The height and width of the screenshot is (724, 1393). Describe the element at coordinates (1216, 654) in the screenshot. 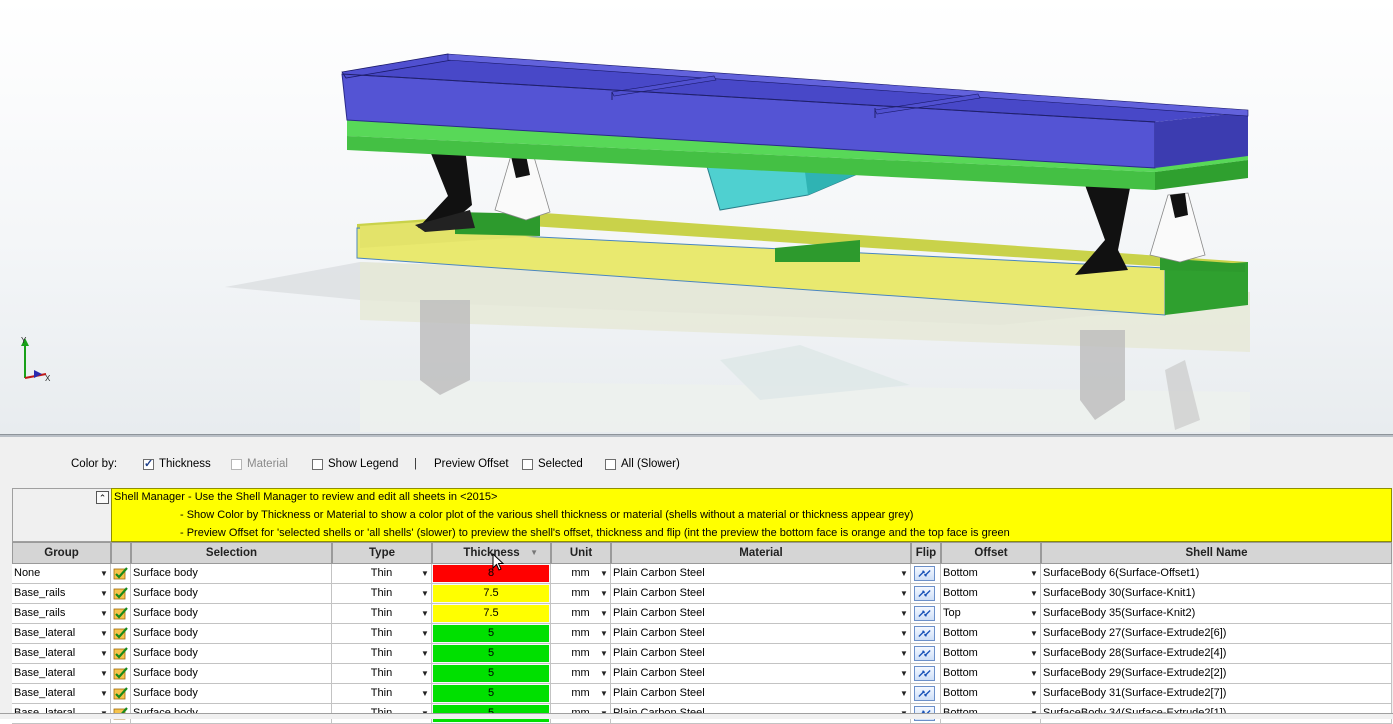

I see `shell-name-cell: SurfaceBody 28(Surface-Extrude2[4])` at that location.